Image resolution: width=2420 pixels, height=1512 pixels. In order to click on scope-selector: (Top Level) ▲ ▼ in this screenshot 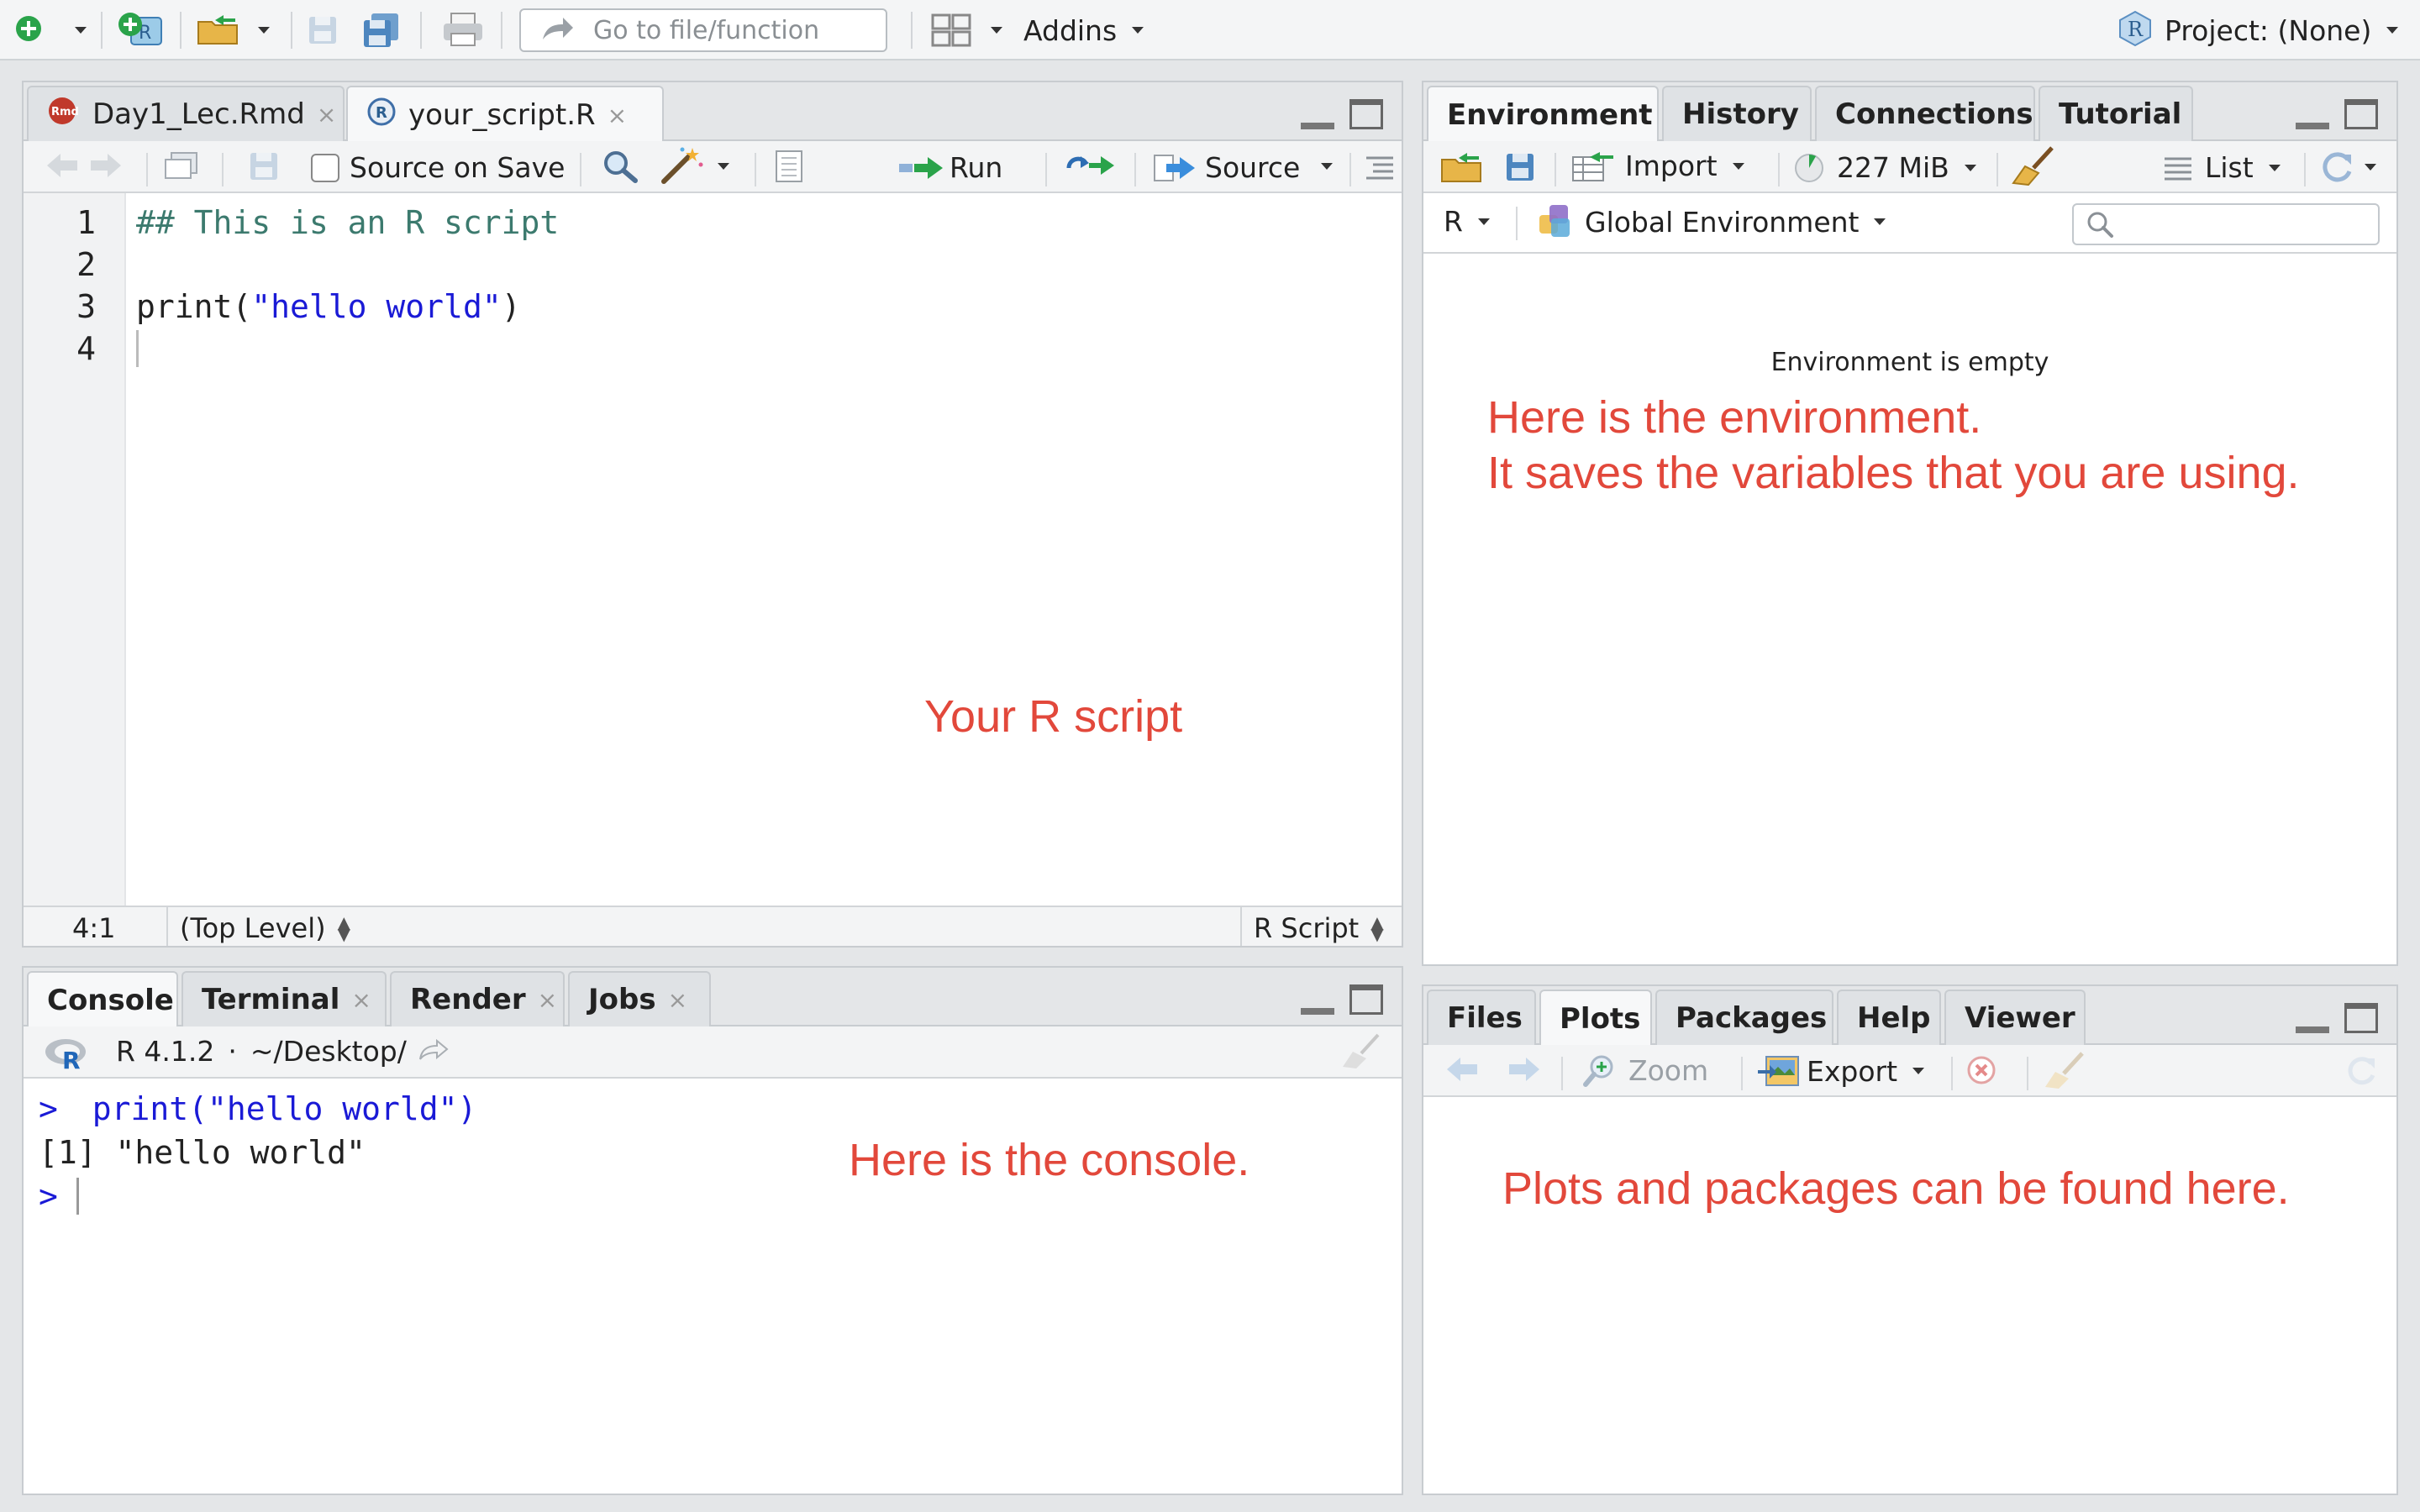, I will do `click(265, 928)`.